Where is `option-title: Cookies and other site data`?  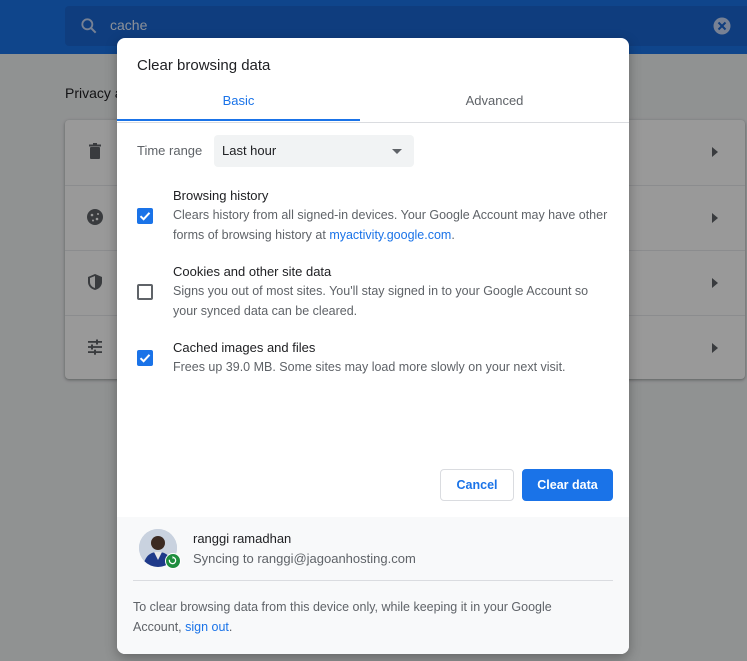 option-title: Cookies and other site data is located at coordinates (252, 271).